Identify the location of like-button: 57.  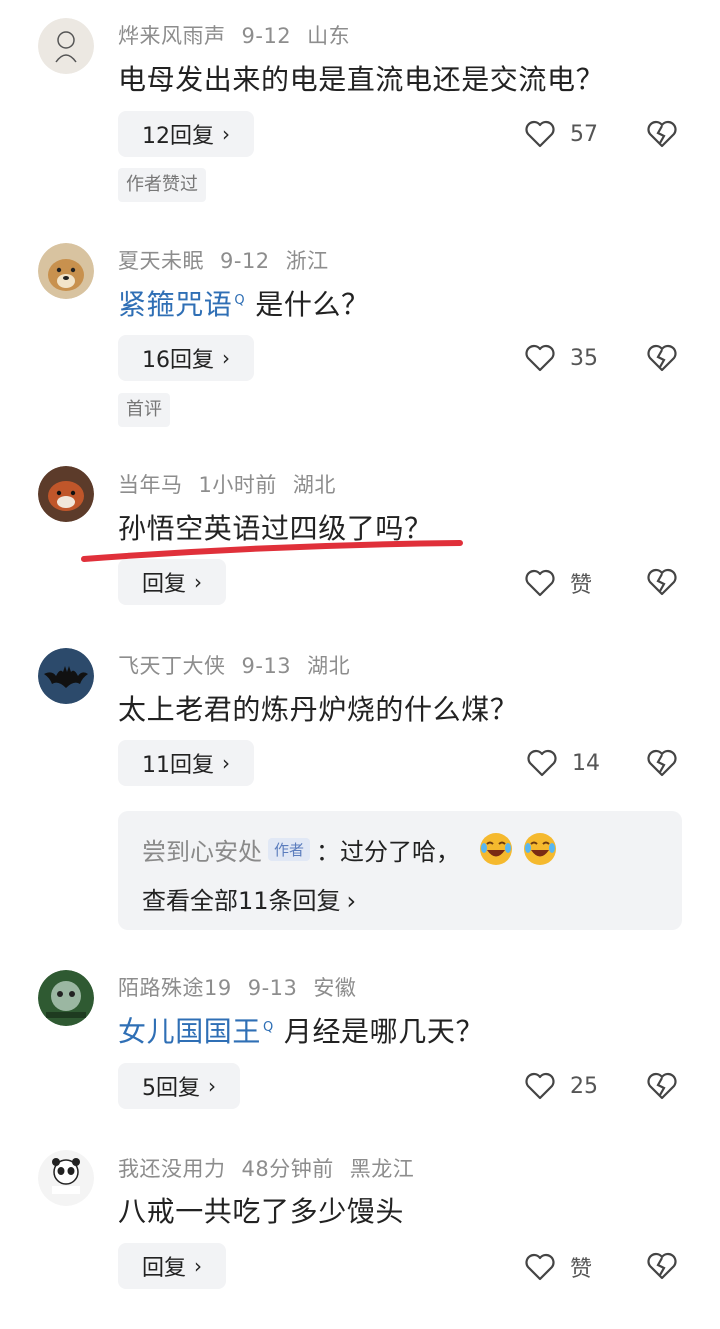
(561, 134).